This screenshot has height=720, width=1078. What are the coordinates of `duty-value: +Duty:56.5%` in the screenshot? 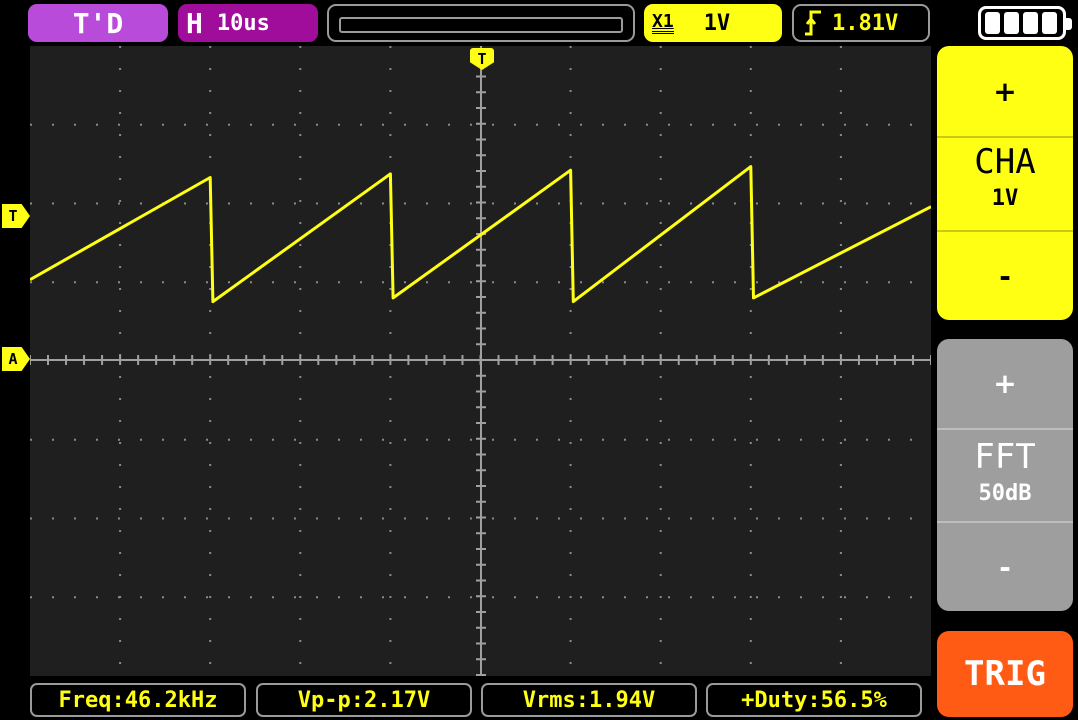 It's located at (814, 700).